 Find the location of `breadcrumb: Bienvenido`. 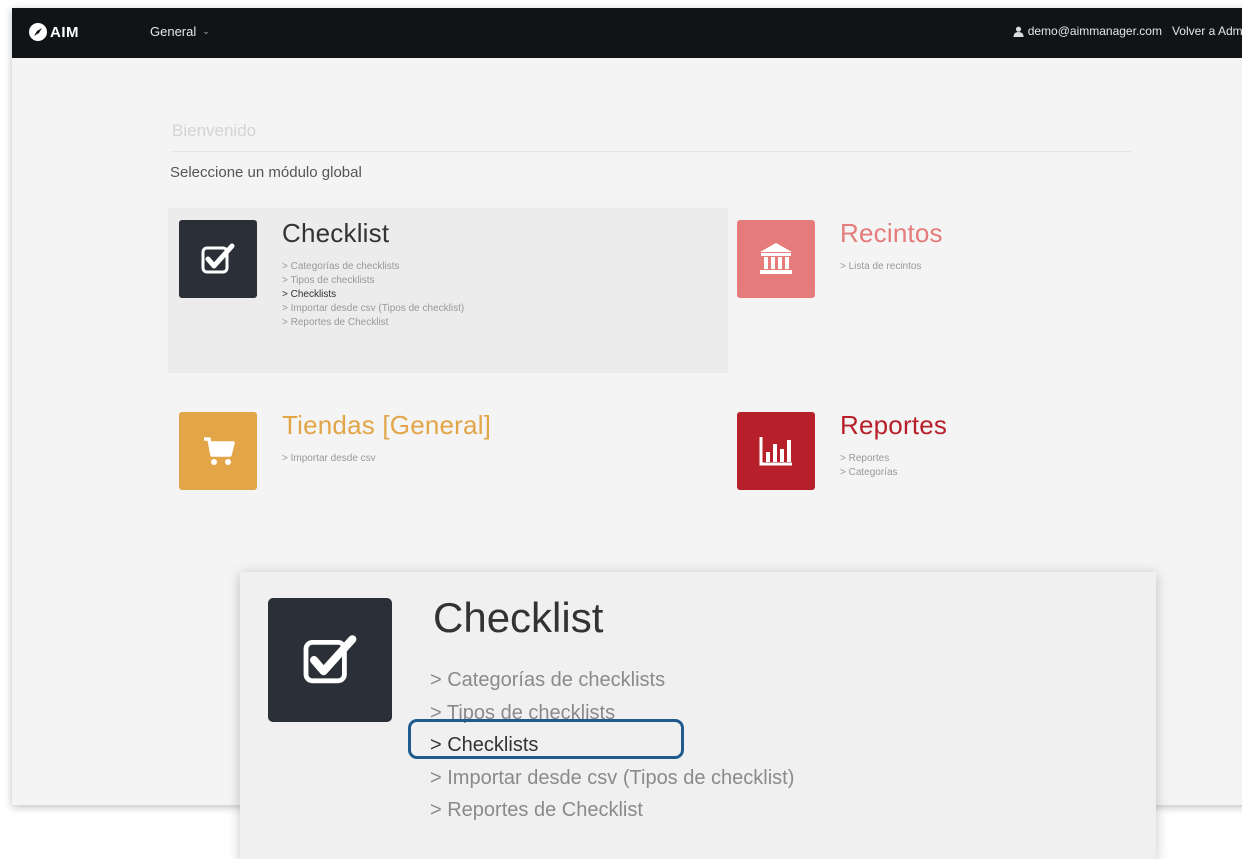

breadcrumb: Bienvenido is located at coordinates (214, 130).